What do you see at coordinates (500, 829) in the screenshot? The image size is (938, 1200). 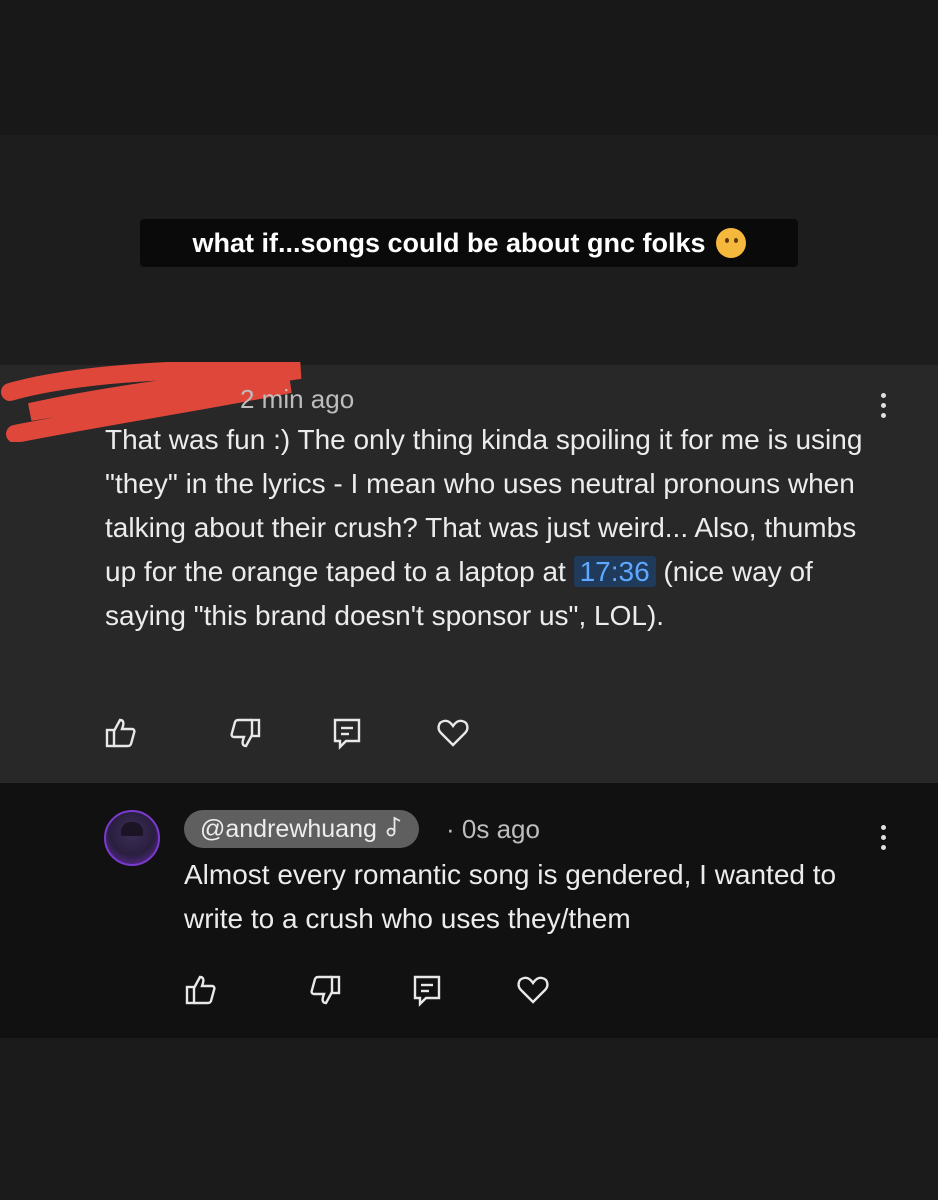 I see `comment-2-time: 0s ago` at bounding box center [500, 829].